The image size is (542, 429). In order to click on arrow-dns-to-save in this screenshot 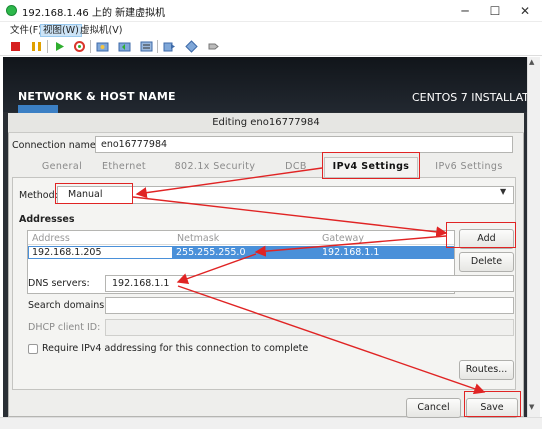, I will do `click(331, 340)`.